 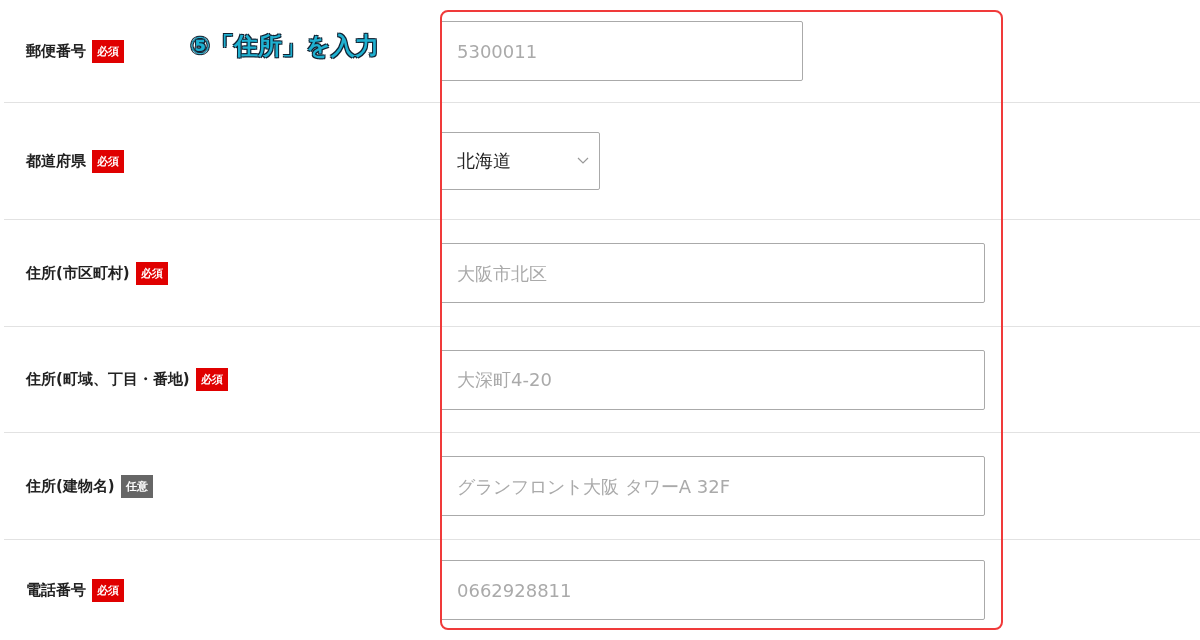 What do you see at coordinates (70, 486) in the screenshot?
I see `field-label: 住所(建物名)` at bounding box center [70, 486].